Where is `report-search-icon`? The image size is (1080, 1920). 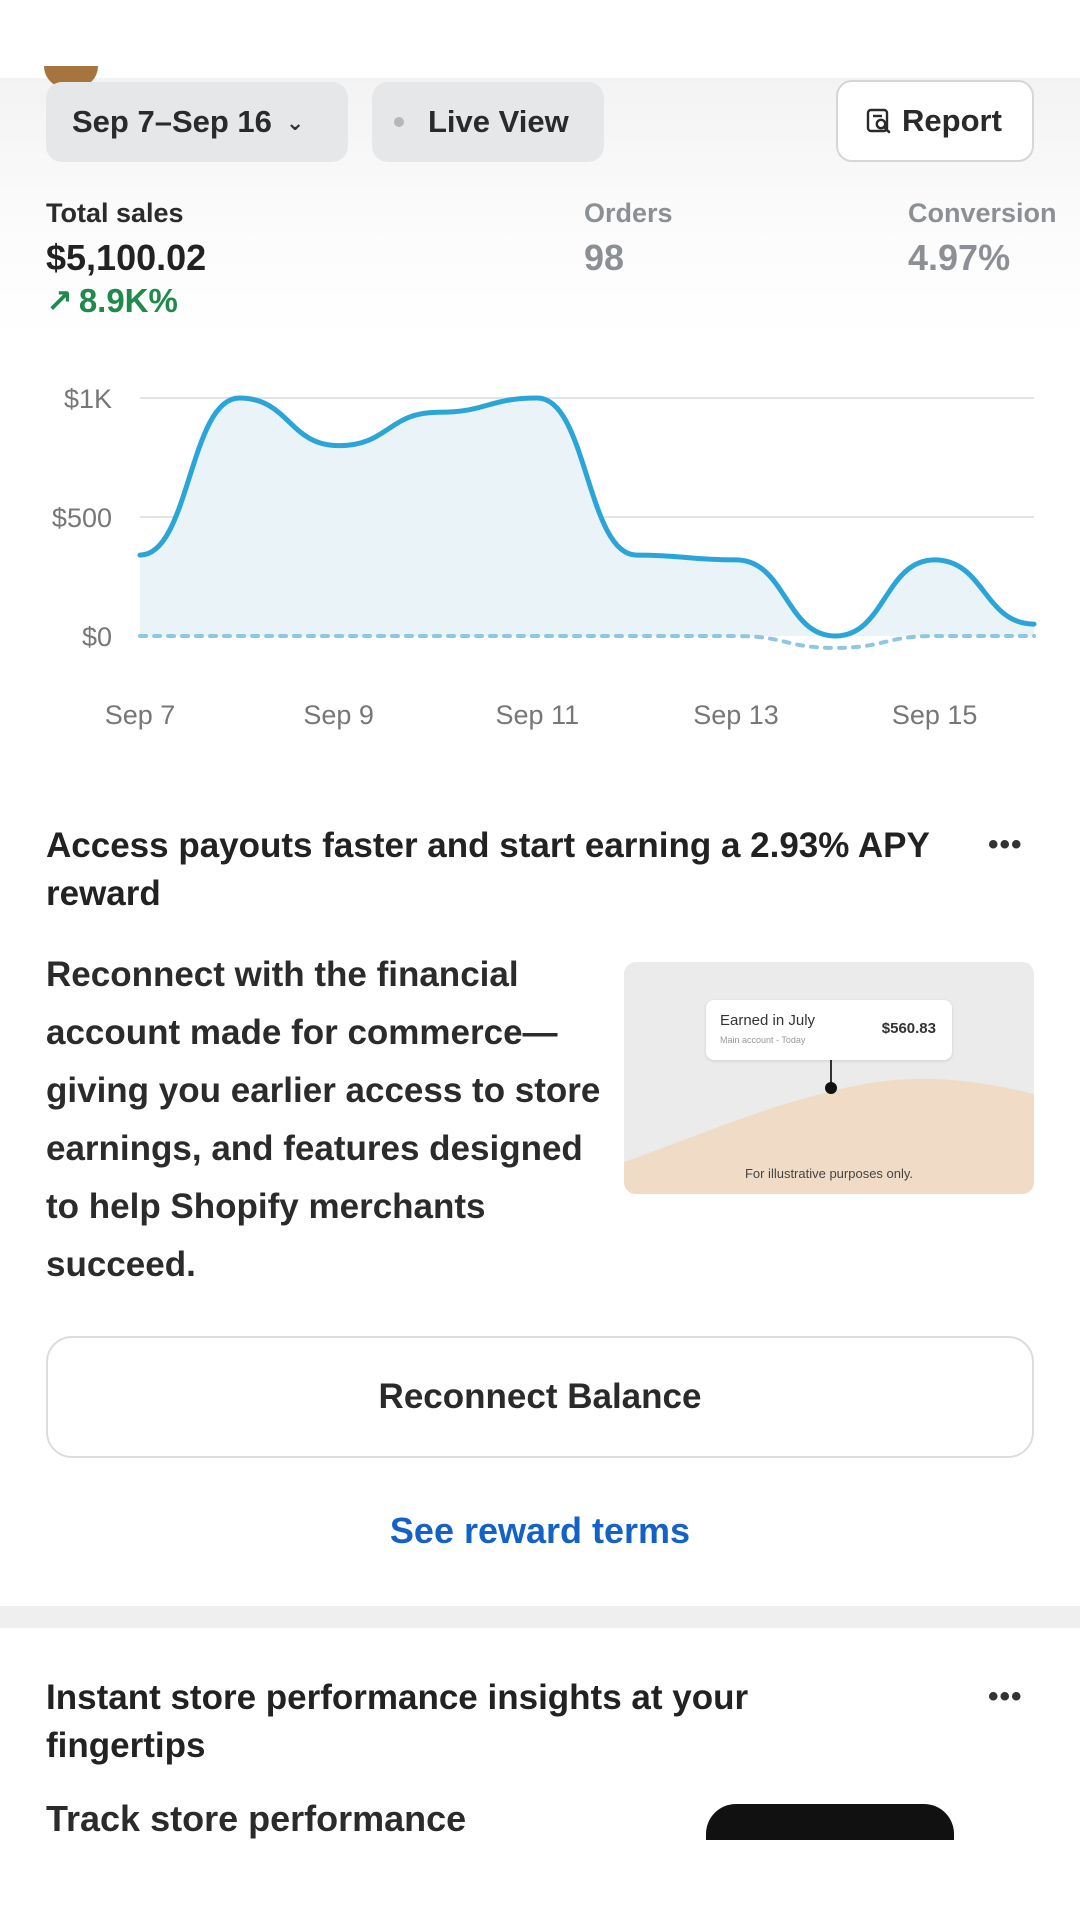 report-search-icon is located at coordinates (878, 121).